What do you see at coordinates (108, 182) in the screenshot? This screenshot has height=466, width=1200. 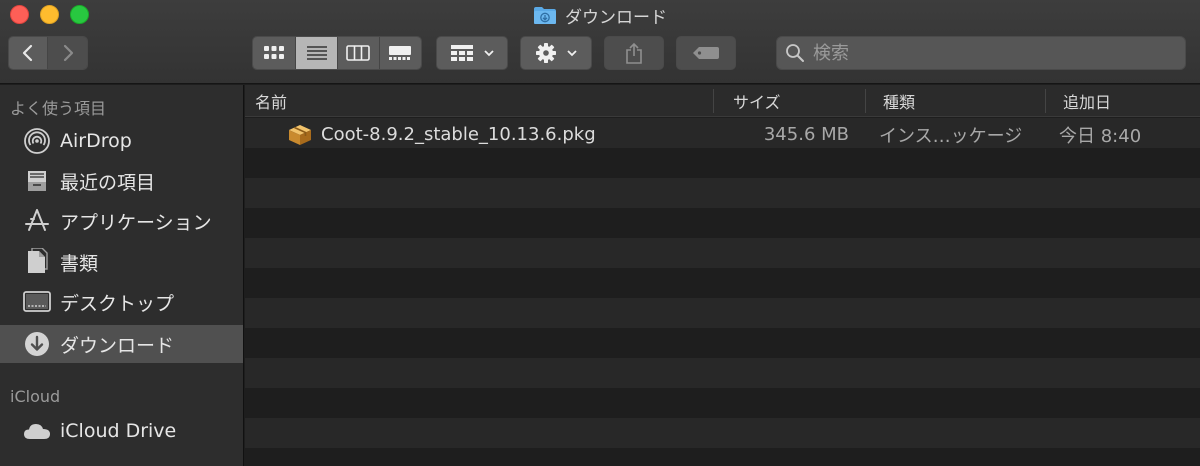 I see `sidebar-item-label: 最近の項目` at bounding box center [108, 182].